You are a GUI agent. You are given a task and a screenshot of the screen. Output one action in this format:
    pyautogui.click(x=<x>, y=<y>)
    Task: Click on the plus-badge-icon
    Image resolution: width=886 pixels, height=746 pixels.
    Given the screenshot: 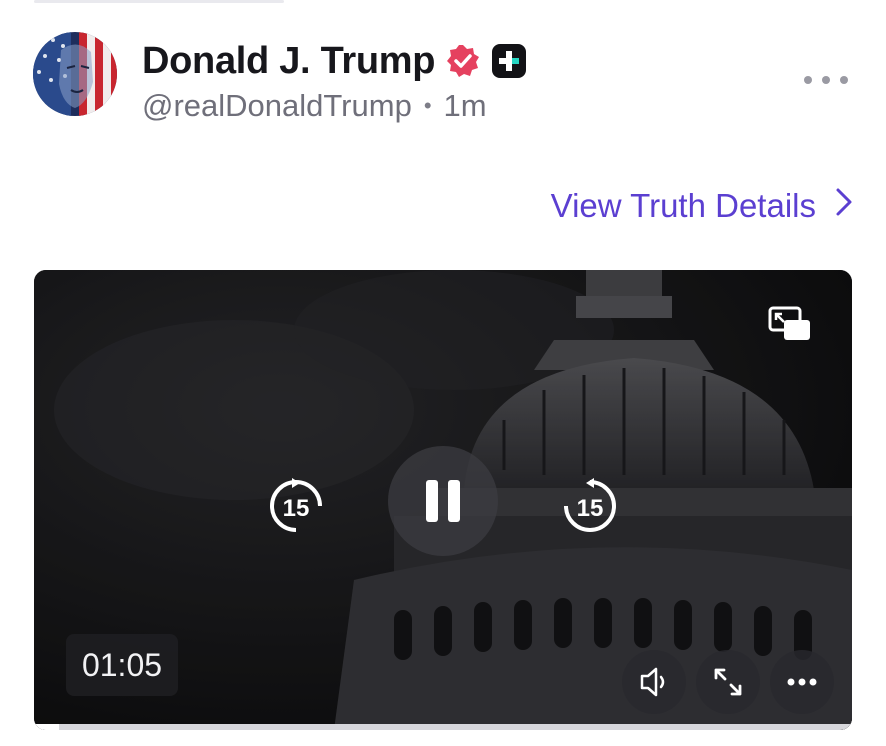 What is the action you would take?
    pyautogui.click(x=509, y=61)
    